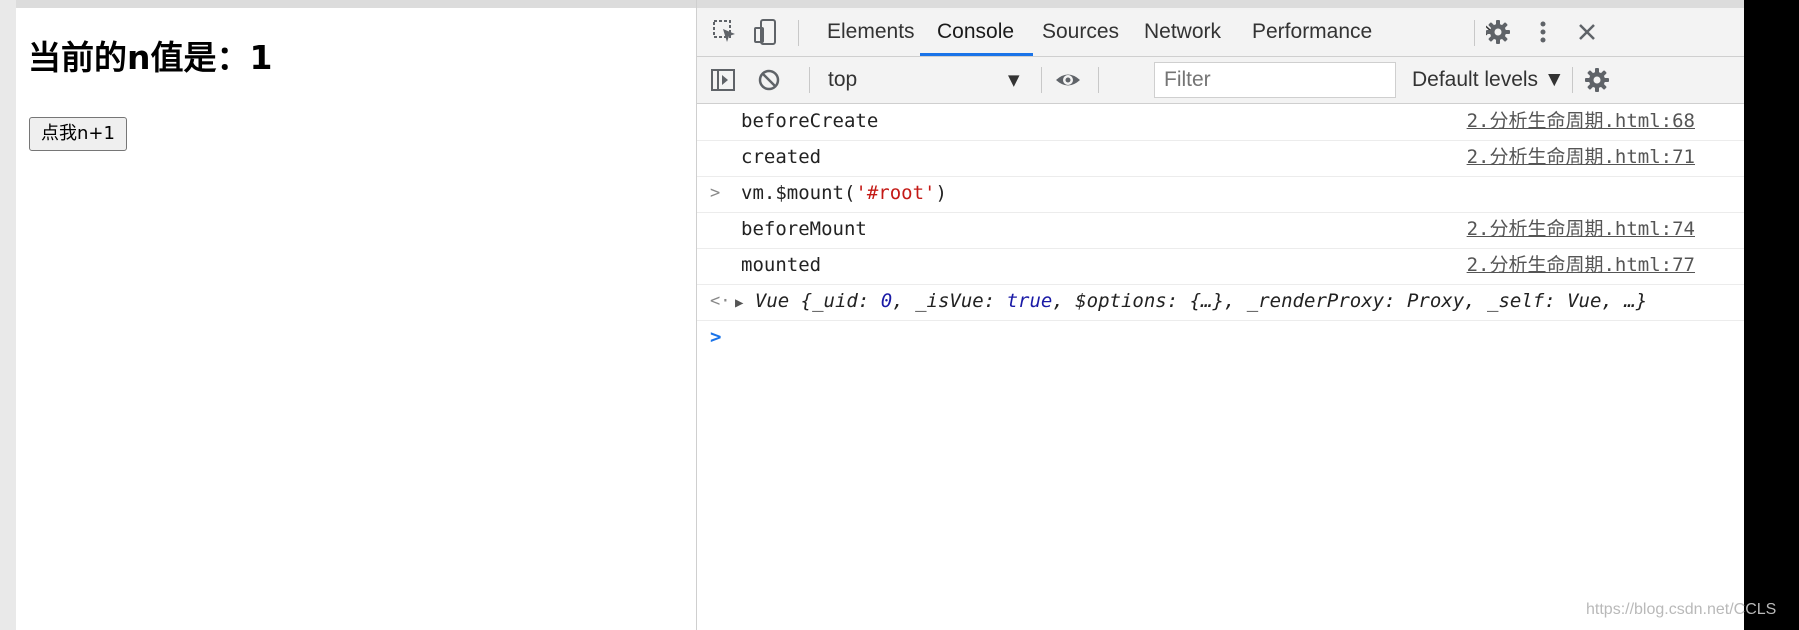 The image size is (1799, 630). What do you see at coordinates (1220, 194) in the screenshot?
I see `console-input-row: > vm.$mount('#root')` at bounding box center [1220, 194].